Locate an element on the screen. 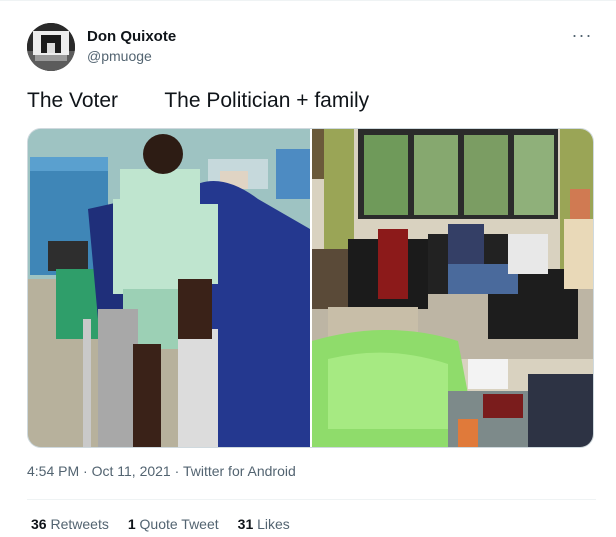 This screenshot has height=537, width=616. tweet-source: Twitter for Android is located at coordinates (239, 471).